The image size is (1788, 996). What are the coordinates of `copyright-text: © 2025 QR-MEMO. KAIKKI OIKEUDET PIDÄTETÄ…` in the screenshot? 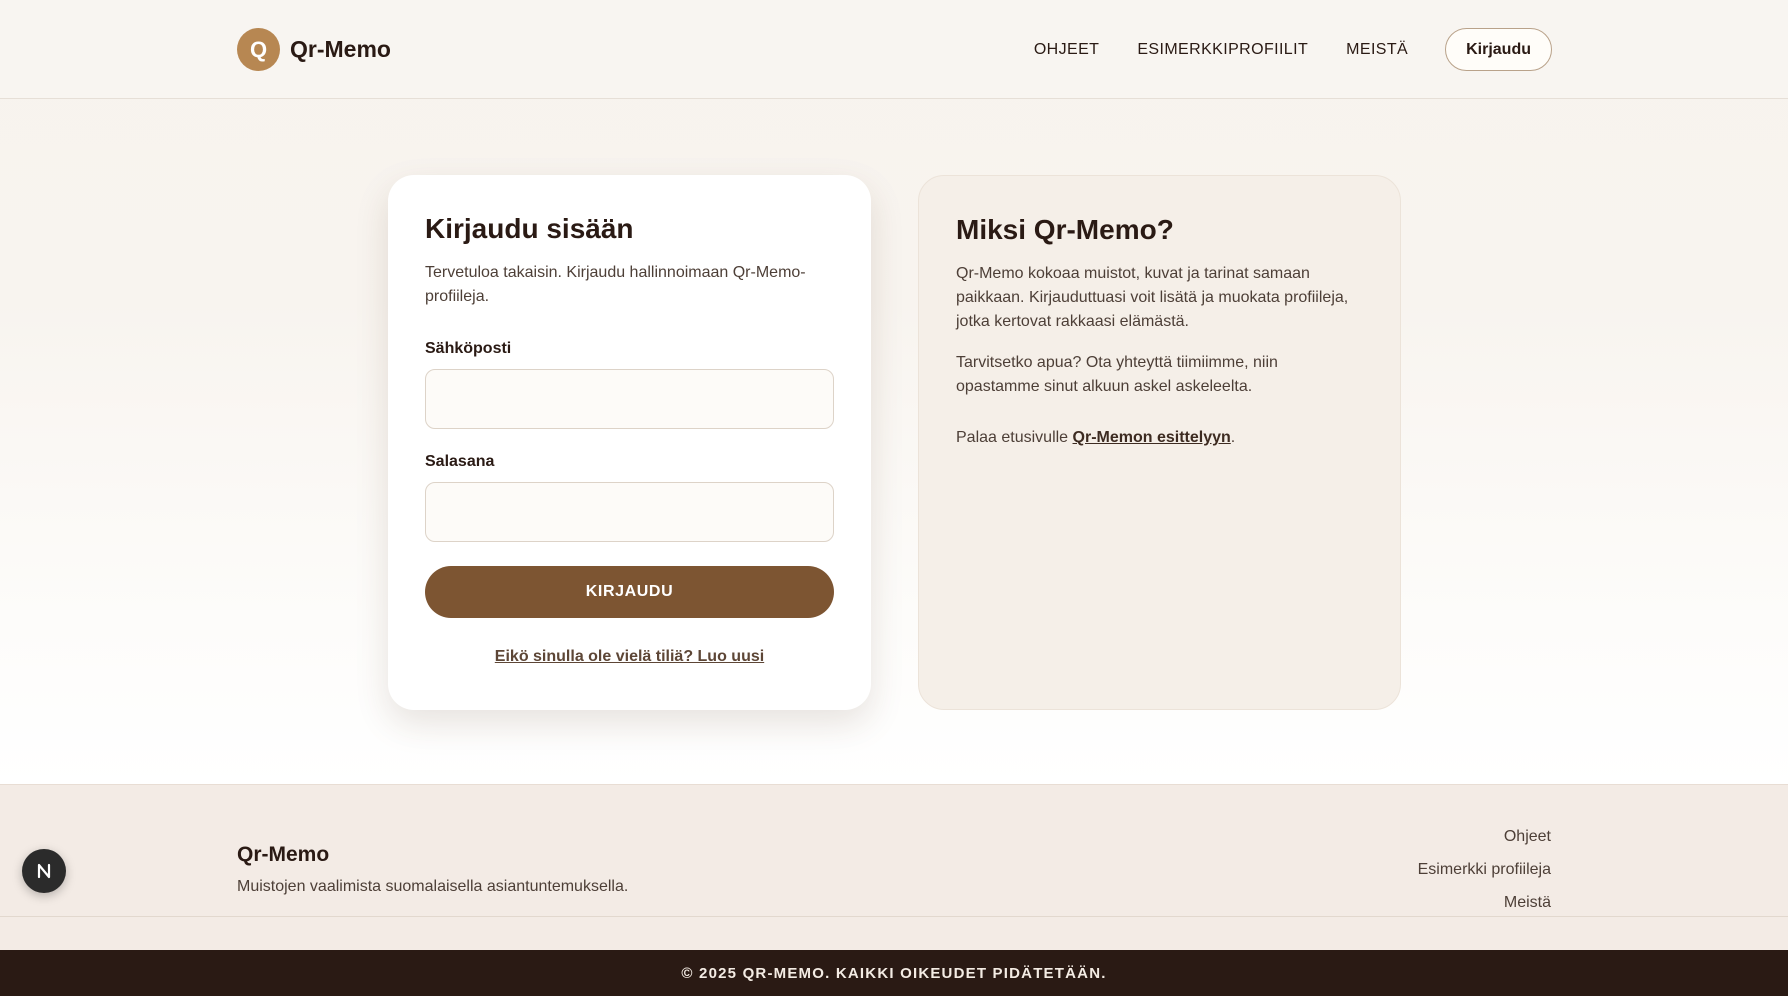 It's located at (894, 973).